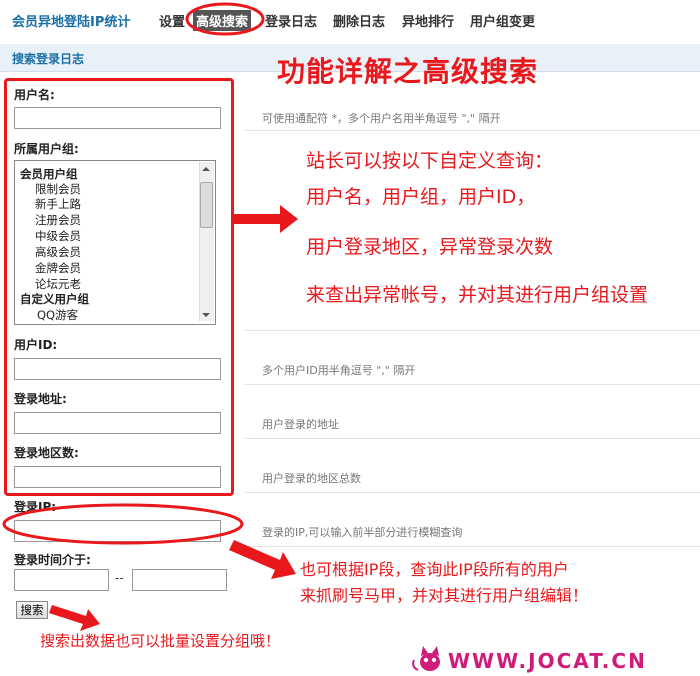  What do you see at coordinates (222, 20) in the screenshot?
I see `nav-advanced-search: 高级搜索` at bounding box center [222, 20].